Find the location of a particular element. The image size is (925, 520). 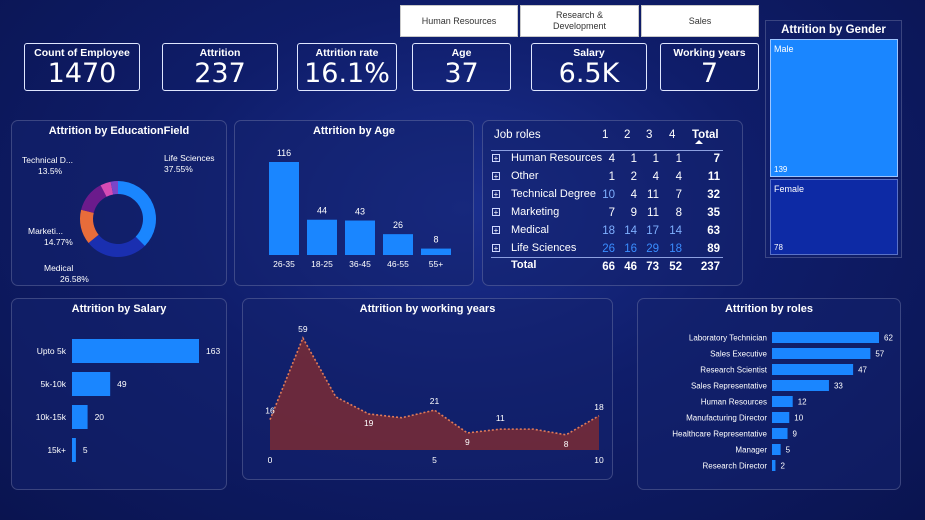

matrix-row-label: Marketing is located at coordinates (535, 212).